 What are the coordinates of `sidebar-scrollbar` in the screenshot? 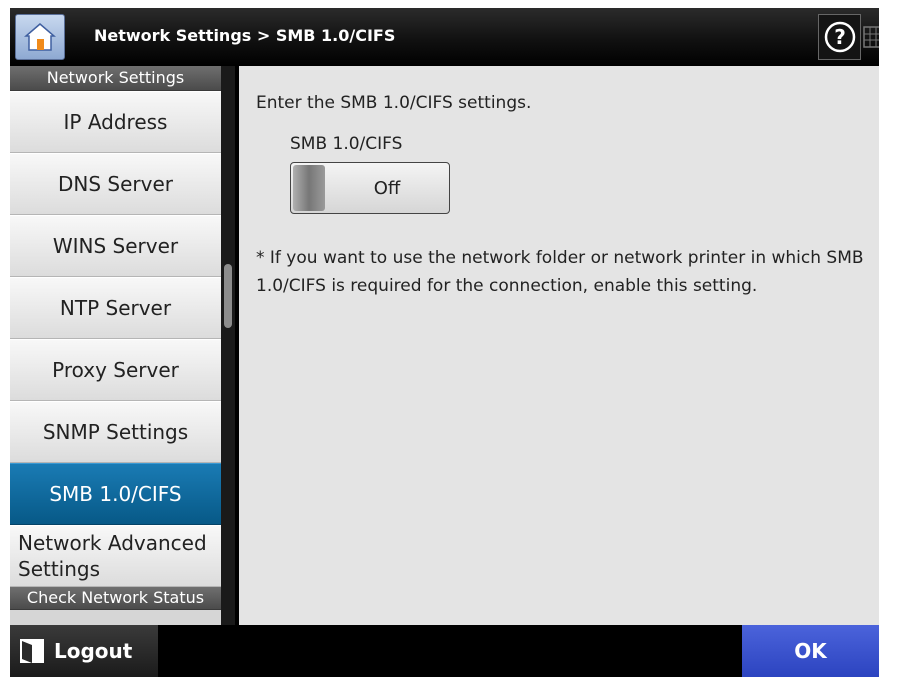 It's located at (228, 345).